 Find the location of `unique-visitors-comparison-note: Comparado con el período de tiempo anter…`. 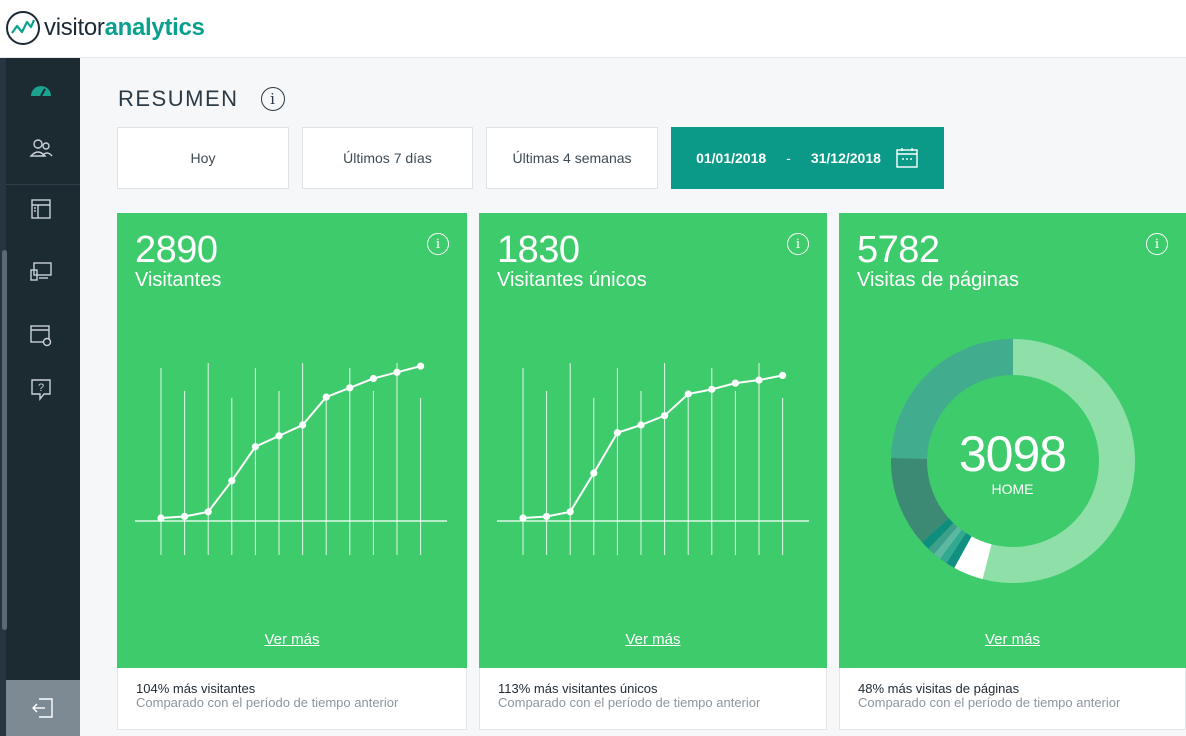

unique-visitors-comparison-note: Comparado con el período de tiempo anter… is located at coordinates (629, 702).